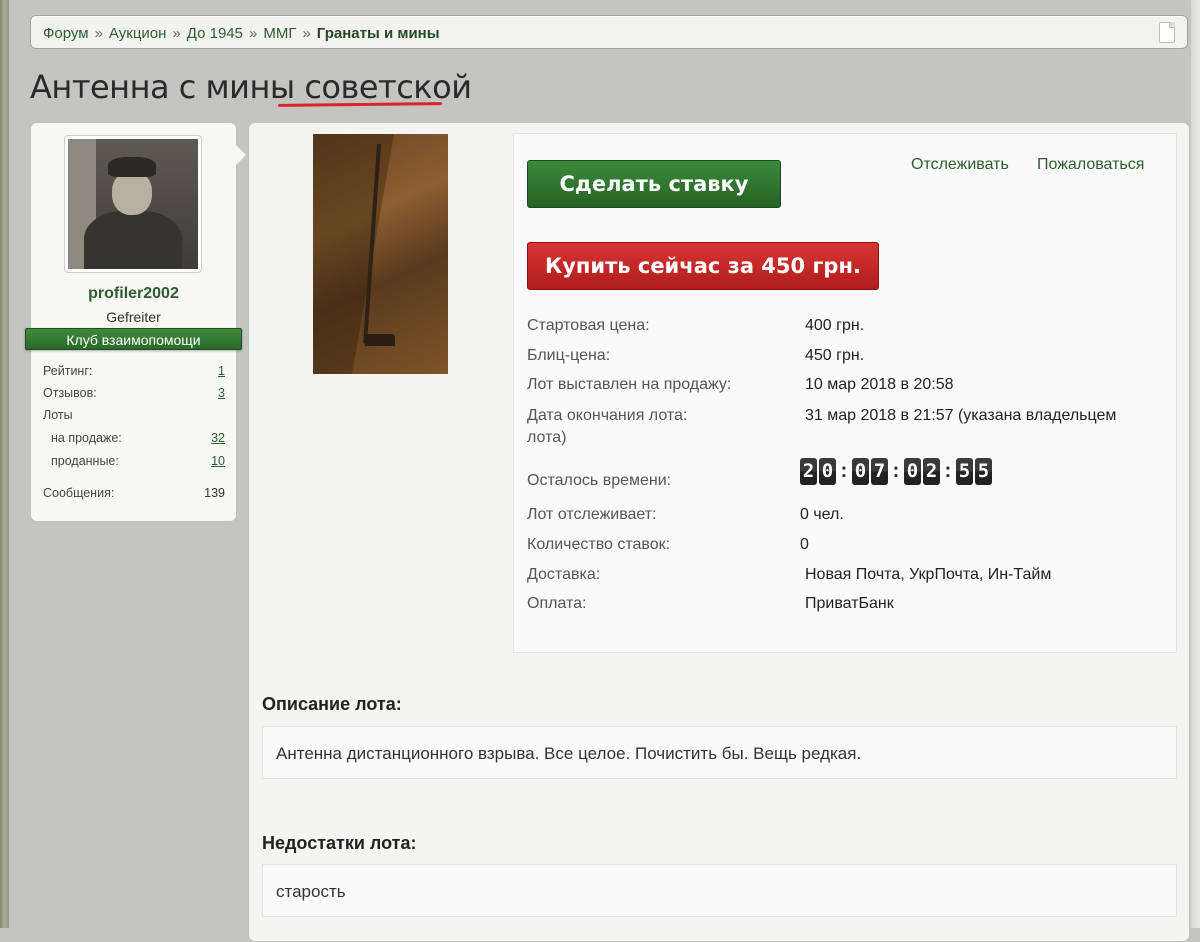 This screenshot has width=1200, height=942. What do you see at coordinates (66, 33) in the screenshot?
I see `breadcrumb-forum: Форум` at bounding box center [66, 33].